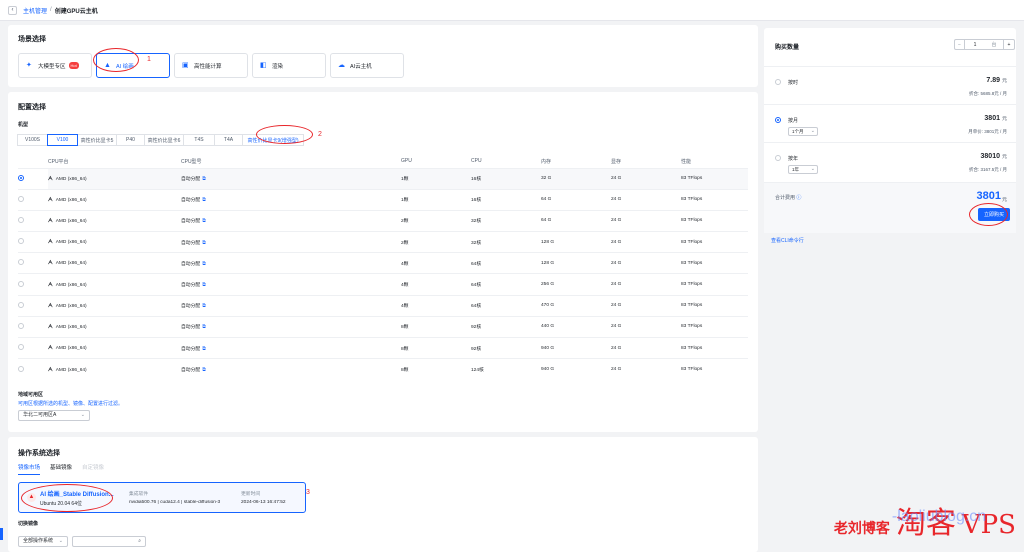 This screenshot has width=1024, height=552. Describe the element at coordinates (778, 82) in the screenshot. I see `radio-hourly` at that location.